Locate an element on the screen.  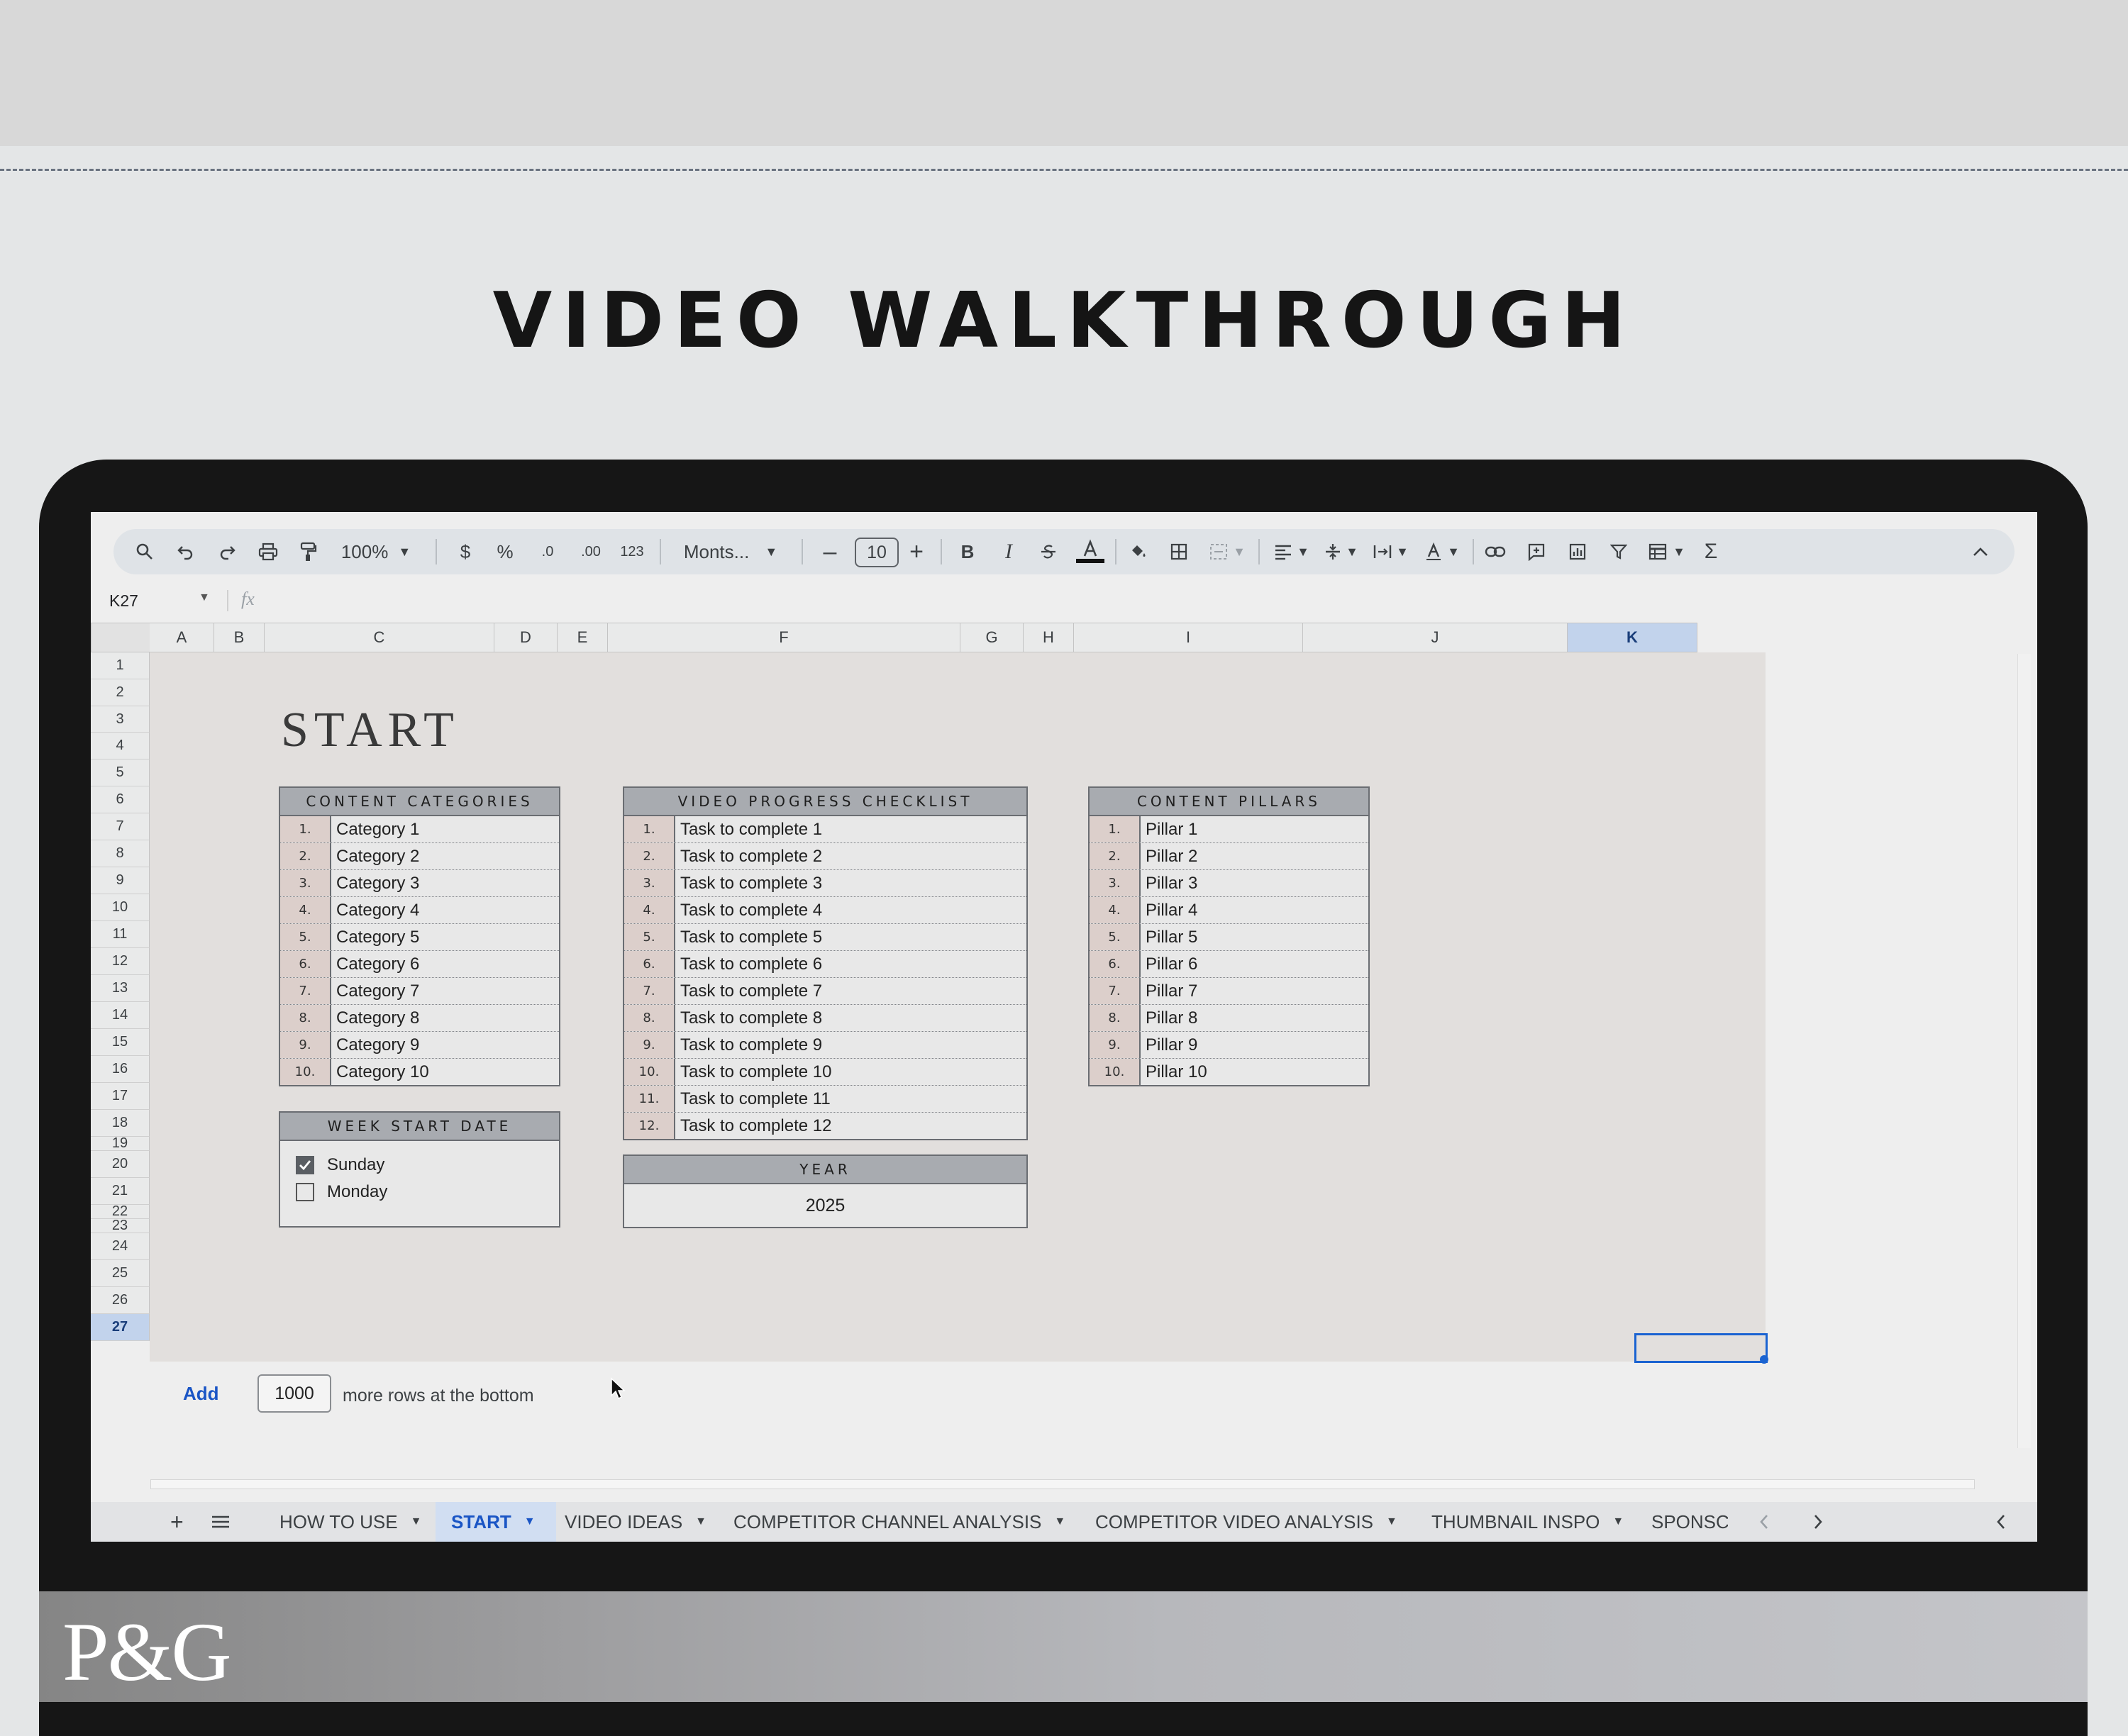
name-box: K27 is located at coordinates (124, 601).